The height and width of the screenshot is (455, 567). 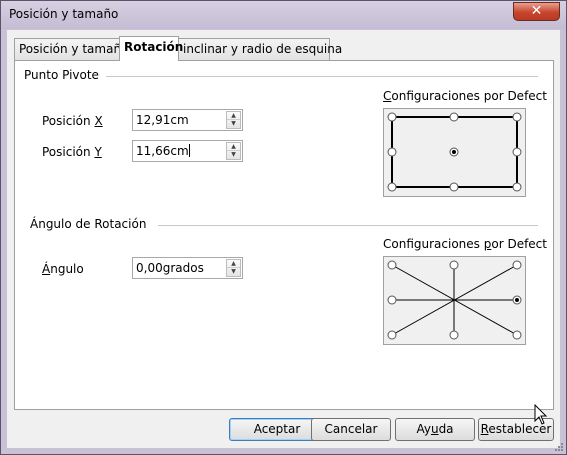 I want to click on pivot-default-settings-control, so click(x=454, y=152).